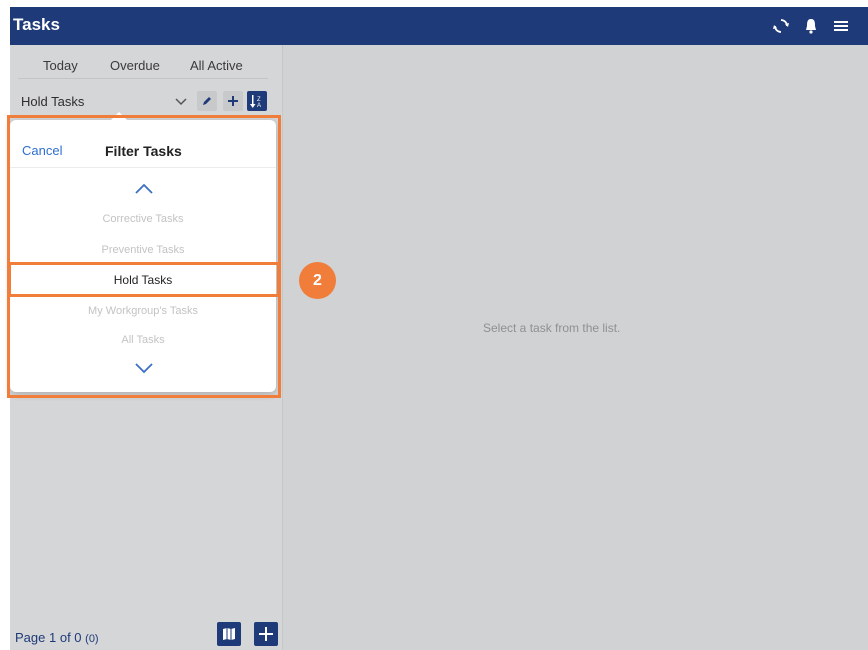  What do you see at coordinates (229, 634) in the screenshot?
I see `map-button` at bounding box center [229, 634].